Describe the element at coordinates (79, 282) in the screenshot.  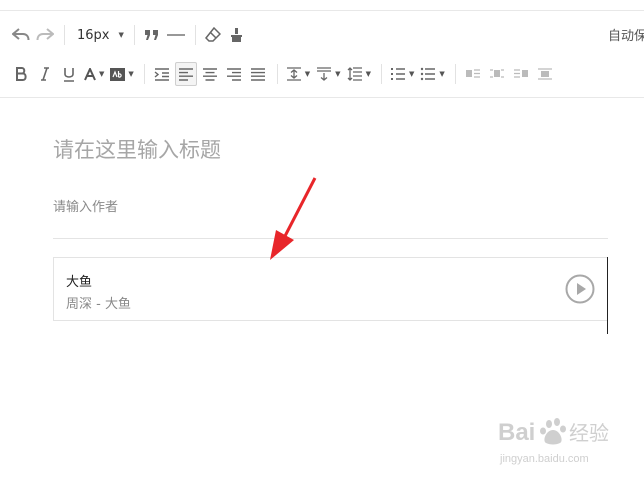
I see `song-title: 大鱼` at that location.